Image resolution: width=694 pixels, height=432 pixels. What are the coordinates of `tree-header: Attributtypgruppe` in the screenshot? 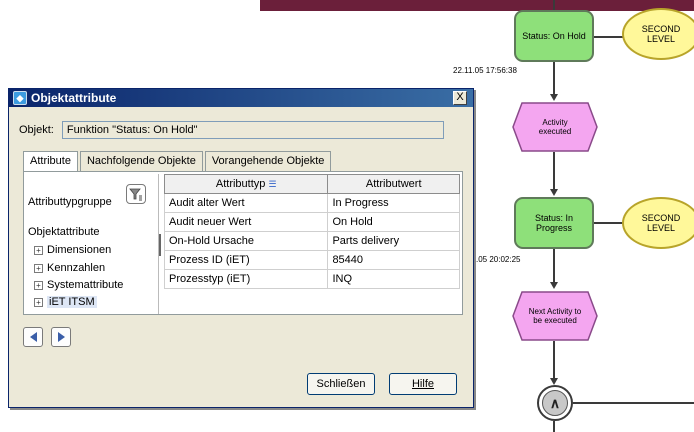 It's located at (70, 202).